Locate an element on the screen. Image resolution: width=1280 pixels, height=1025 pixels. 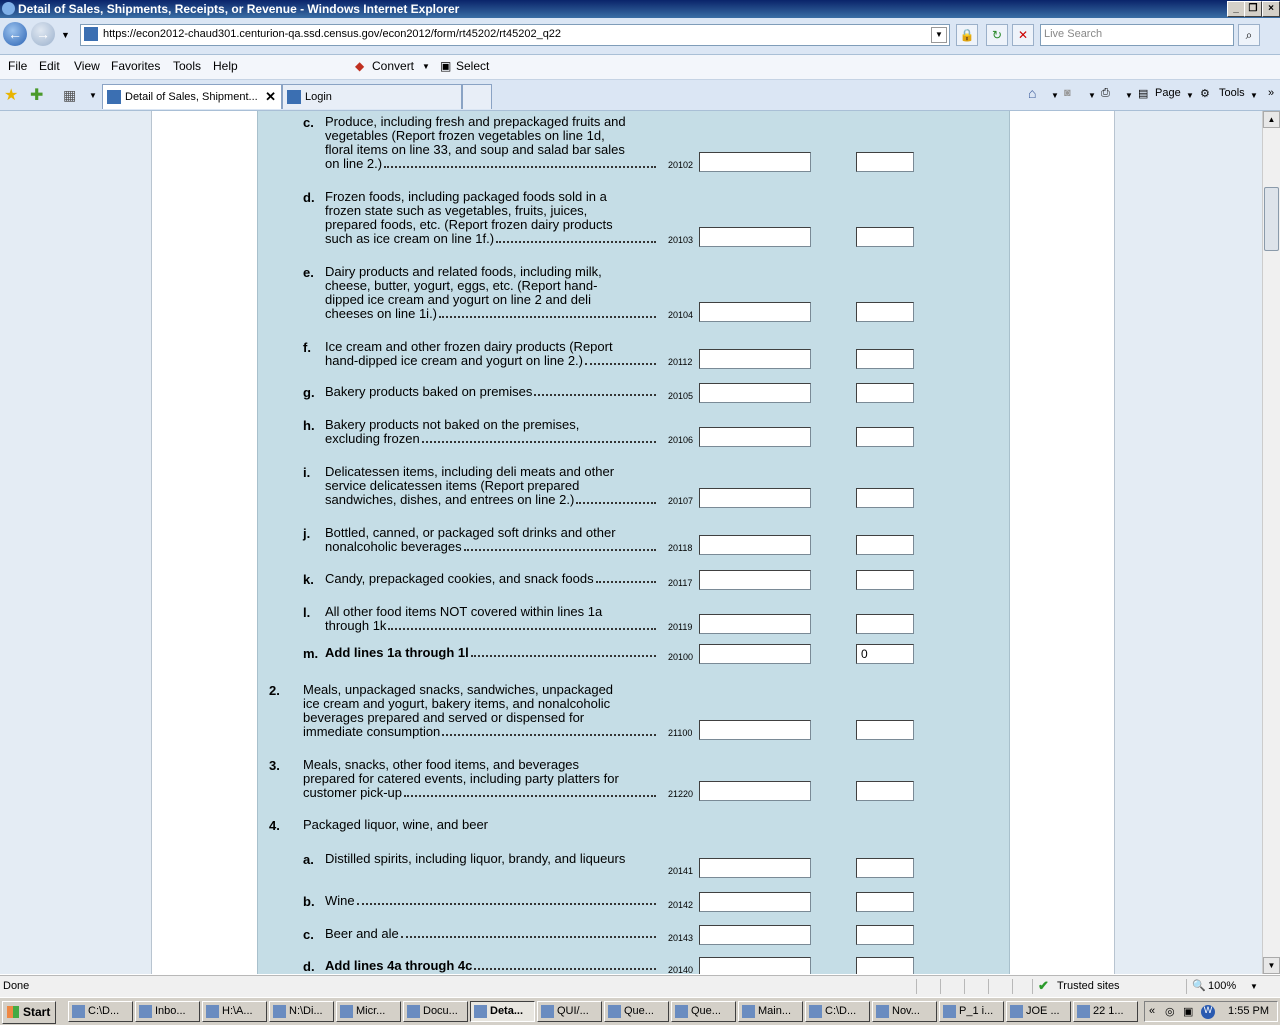
feeds-icon: ◙ is located at coordinates (1067, 93).